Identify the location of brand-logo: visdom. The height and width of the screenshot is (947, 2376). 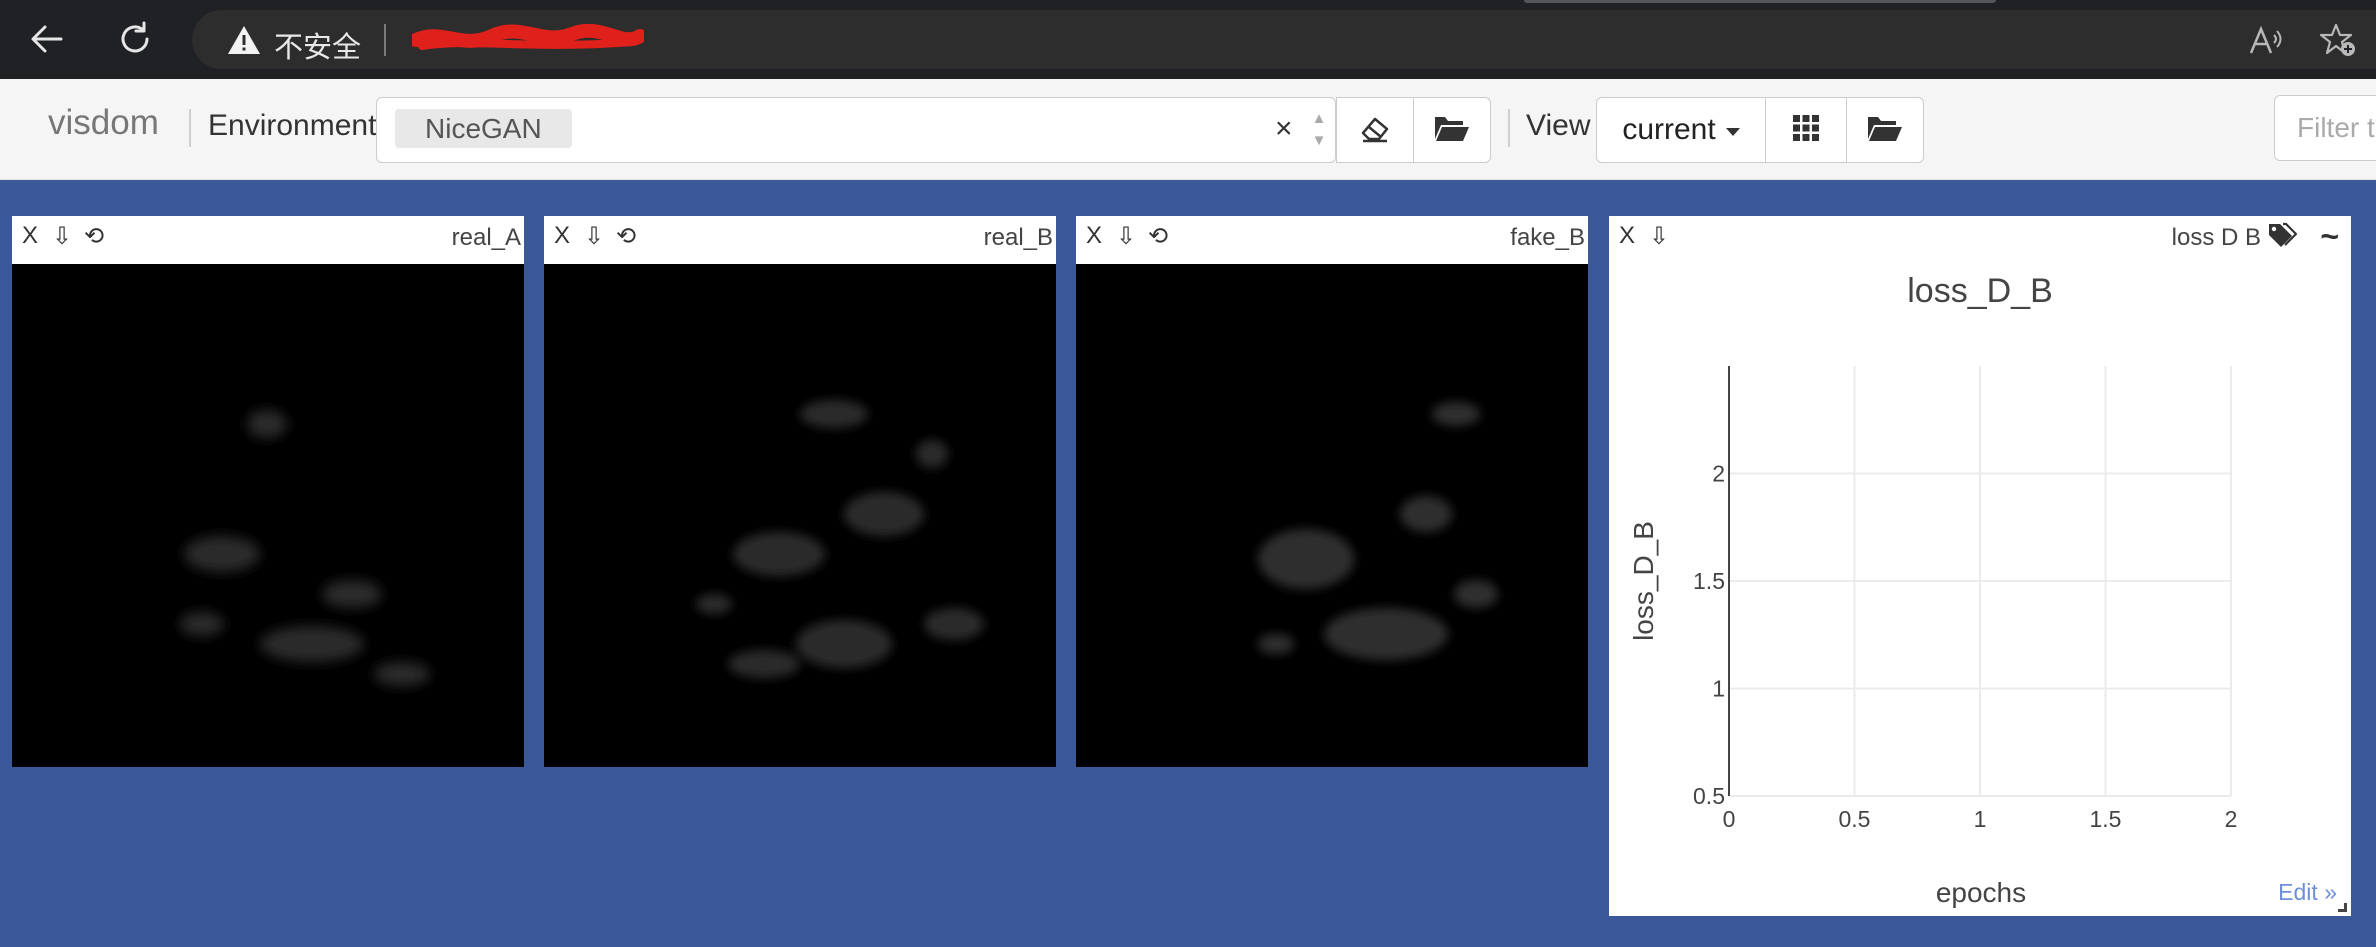
(103, 123).